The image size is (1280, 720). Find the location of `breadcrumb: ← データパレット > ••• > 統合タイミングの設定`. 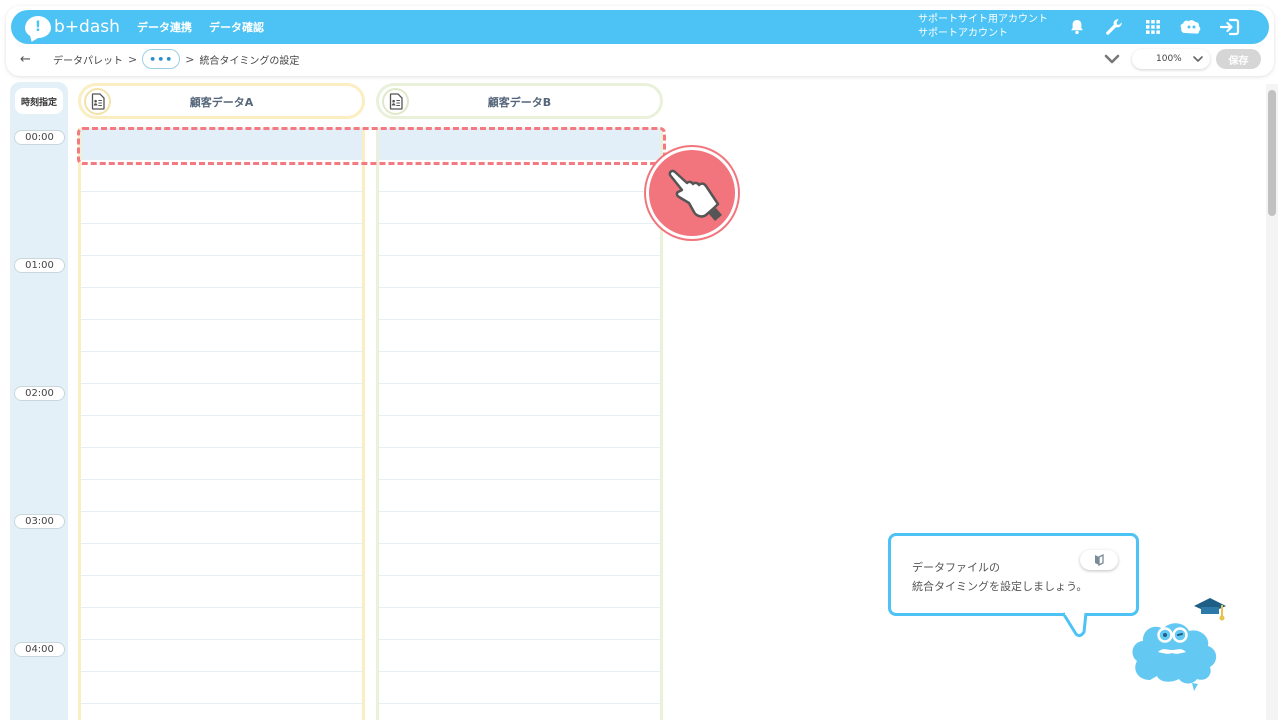

breadcrumb: ← データパレット > ••• > 統合タイミングの設定 is located at coordinates (159, 59).